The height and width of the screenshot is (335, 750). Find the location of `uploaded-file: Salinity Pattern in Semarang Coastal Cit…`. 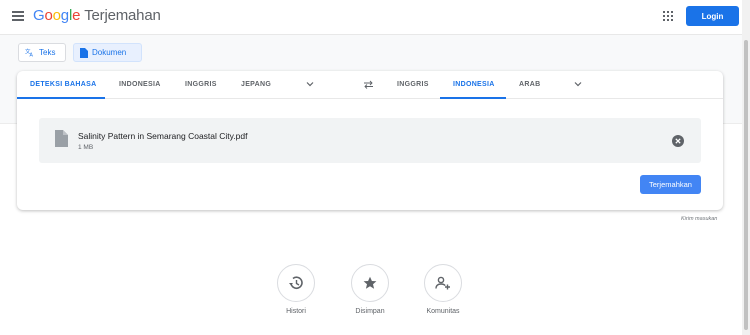

uploaded-file: Salinity Pattern in Semarang Coastal Cit… is located at coordinates (370, 140).